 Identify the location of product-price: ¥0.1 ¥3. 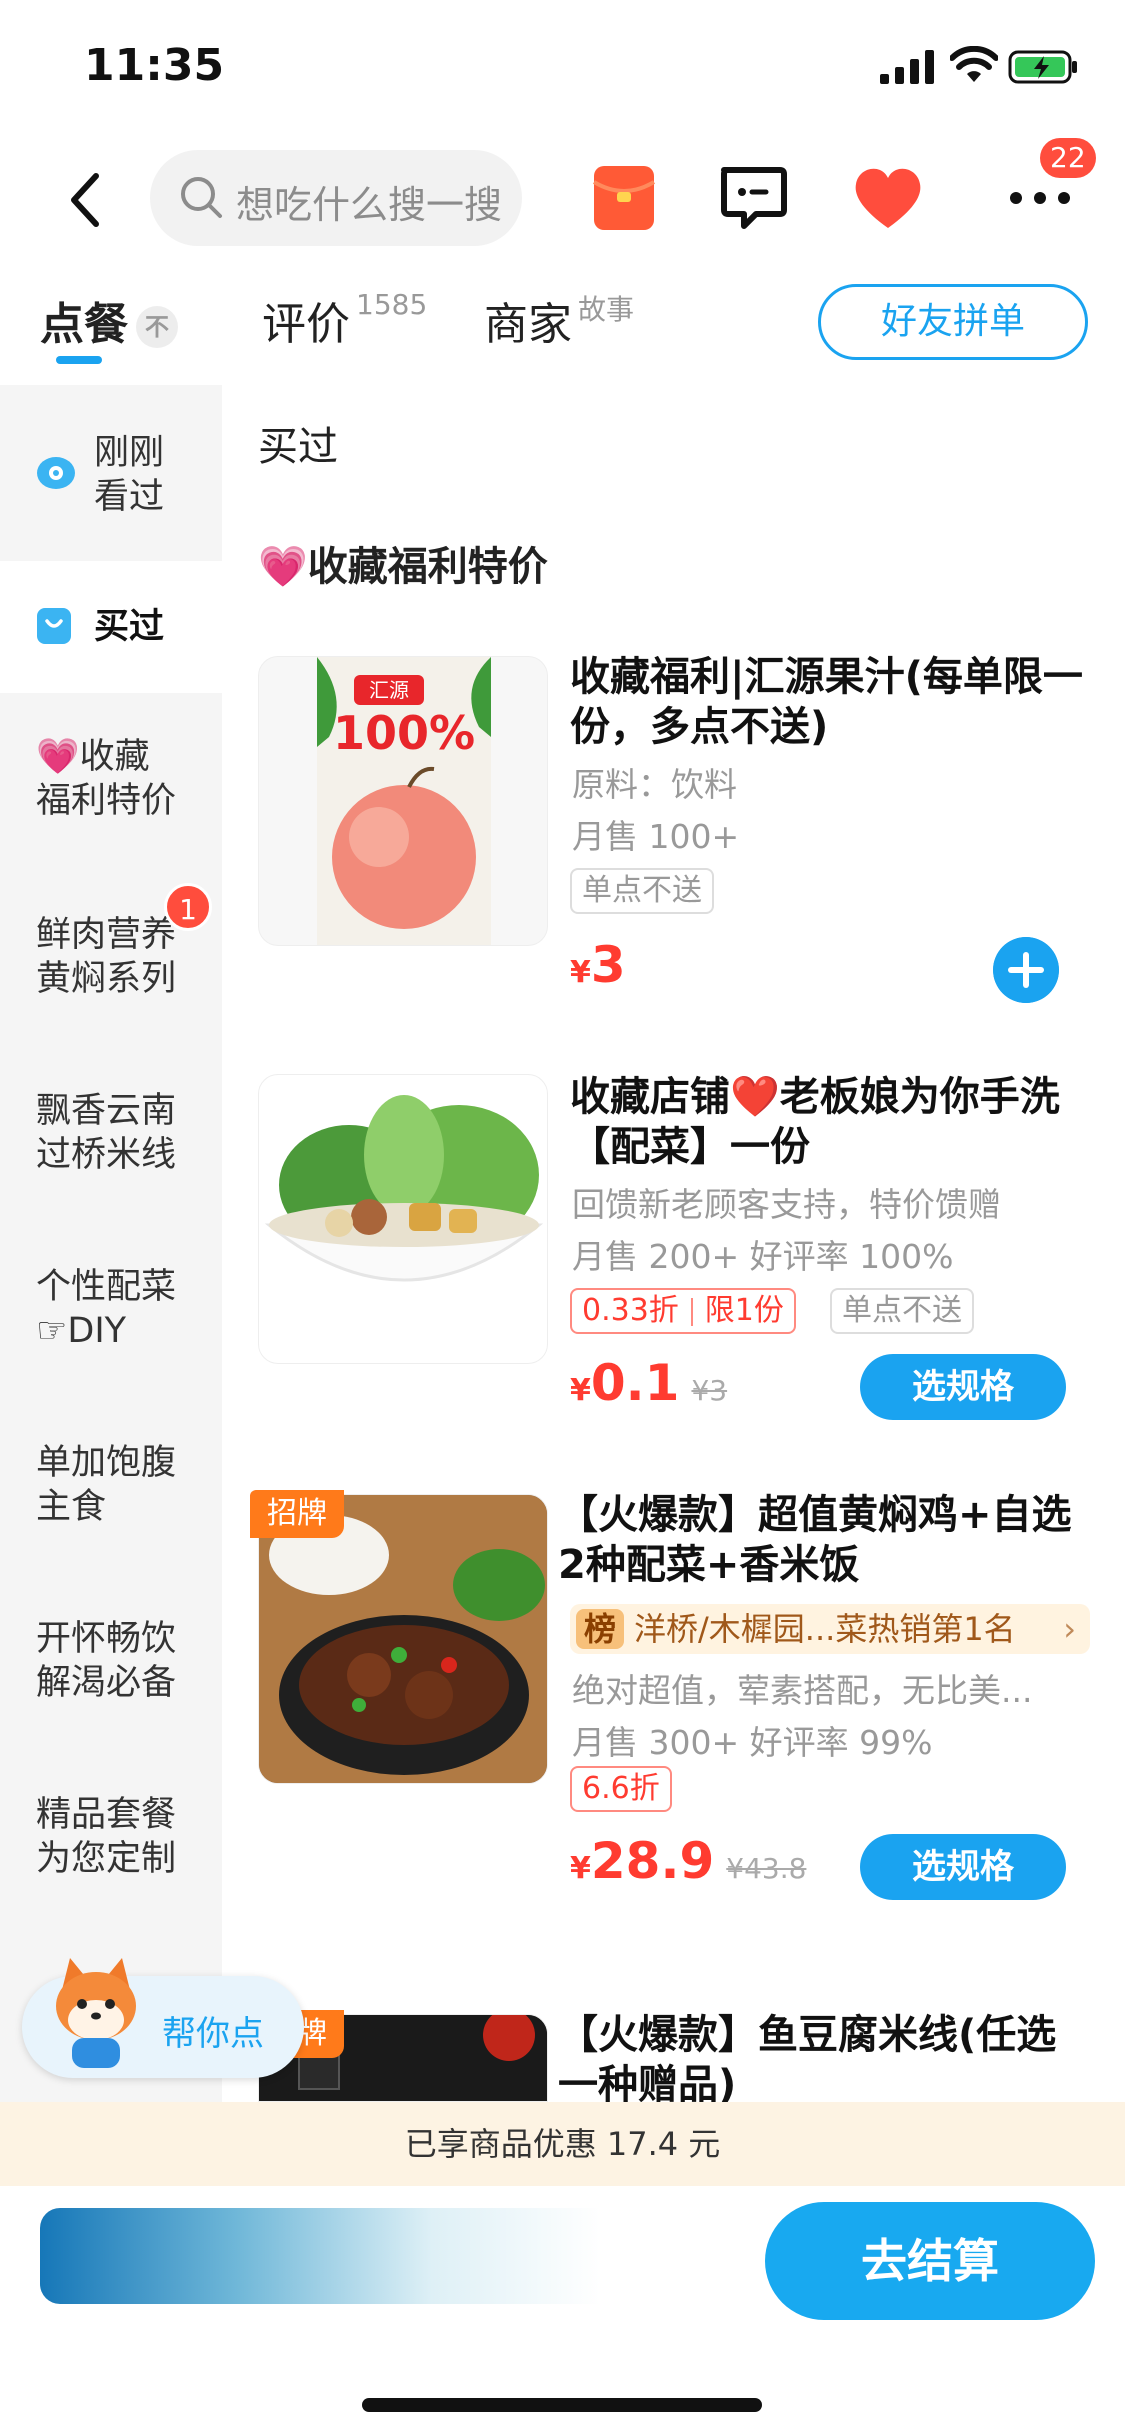
(648, 1383).